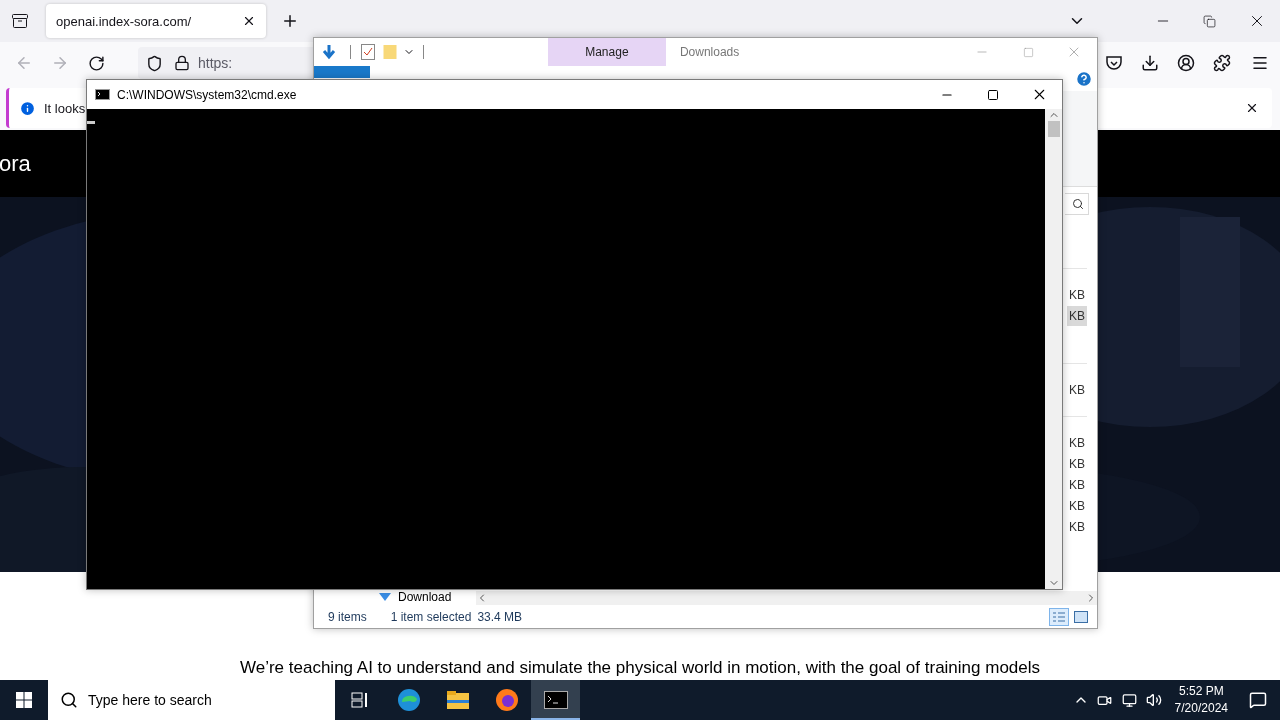  What do you see at coordinates (395, 597) in the screenshot?
I see `navigation-item: Download` at bounding box center [395, 597].